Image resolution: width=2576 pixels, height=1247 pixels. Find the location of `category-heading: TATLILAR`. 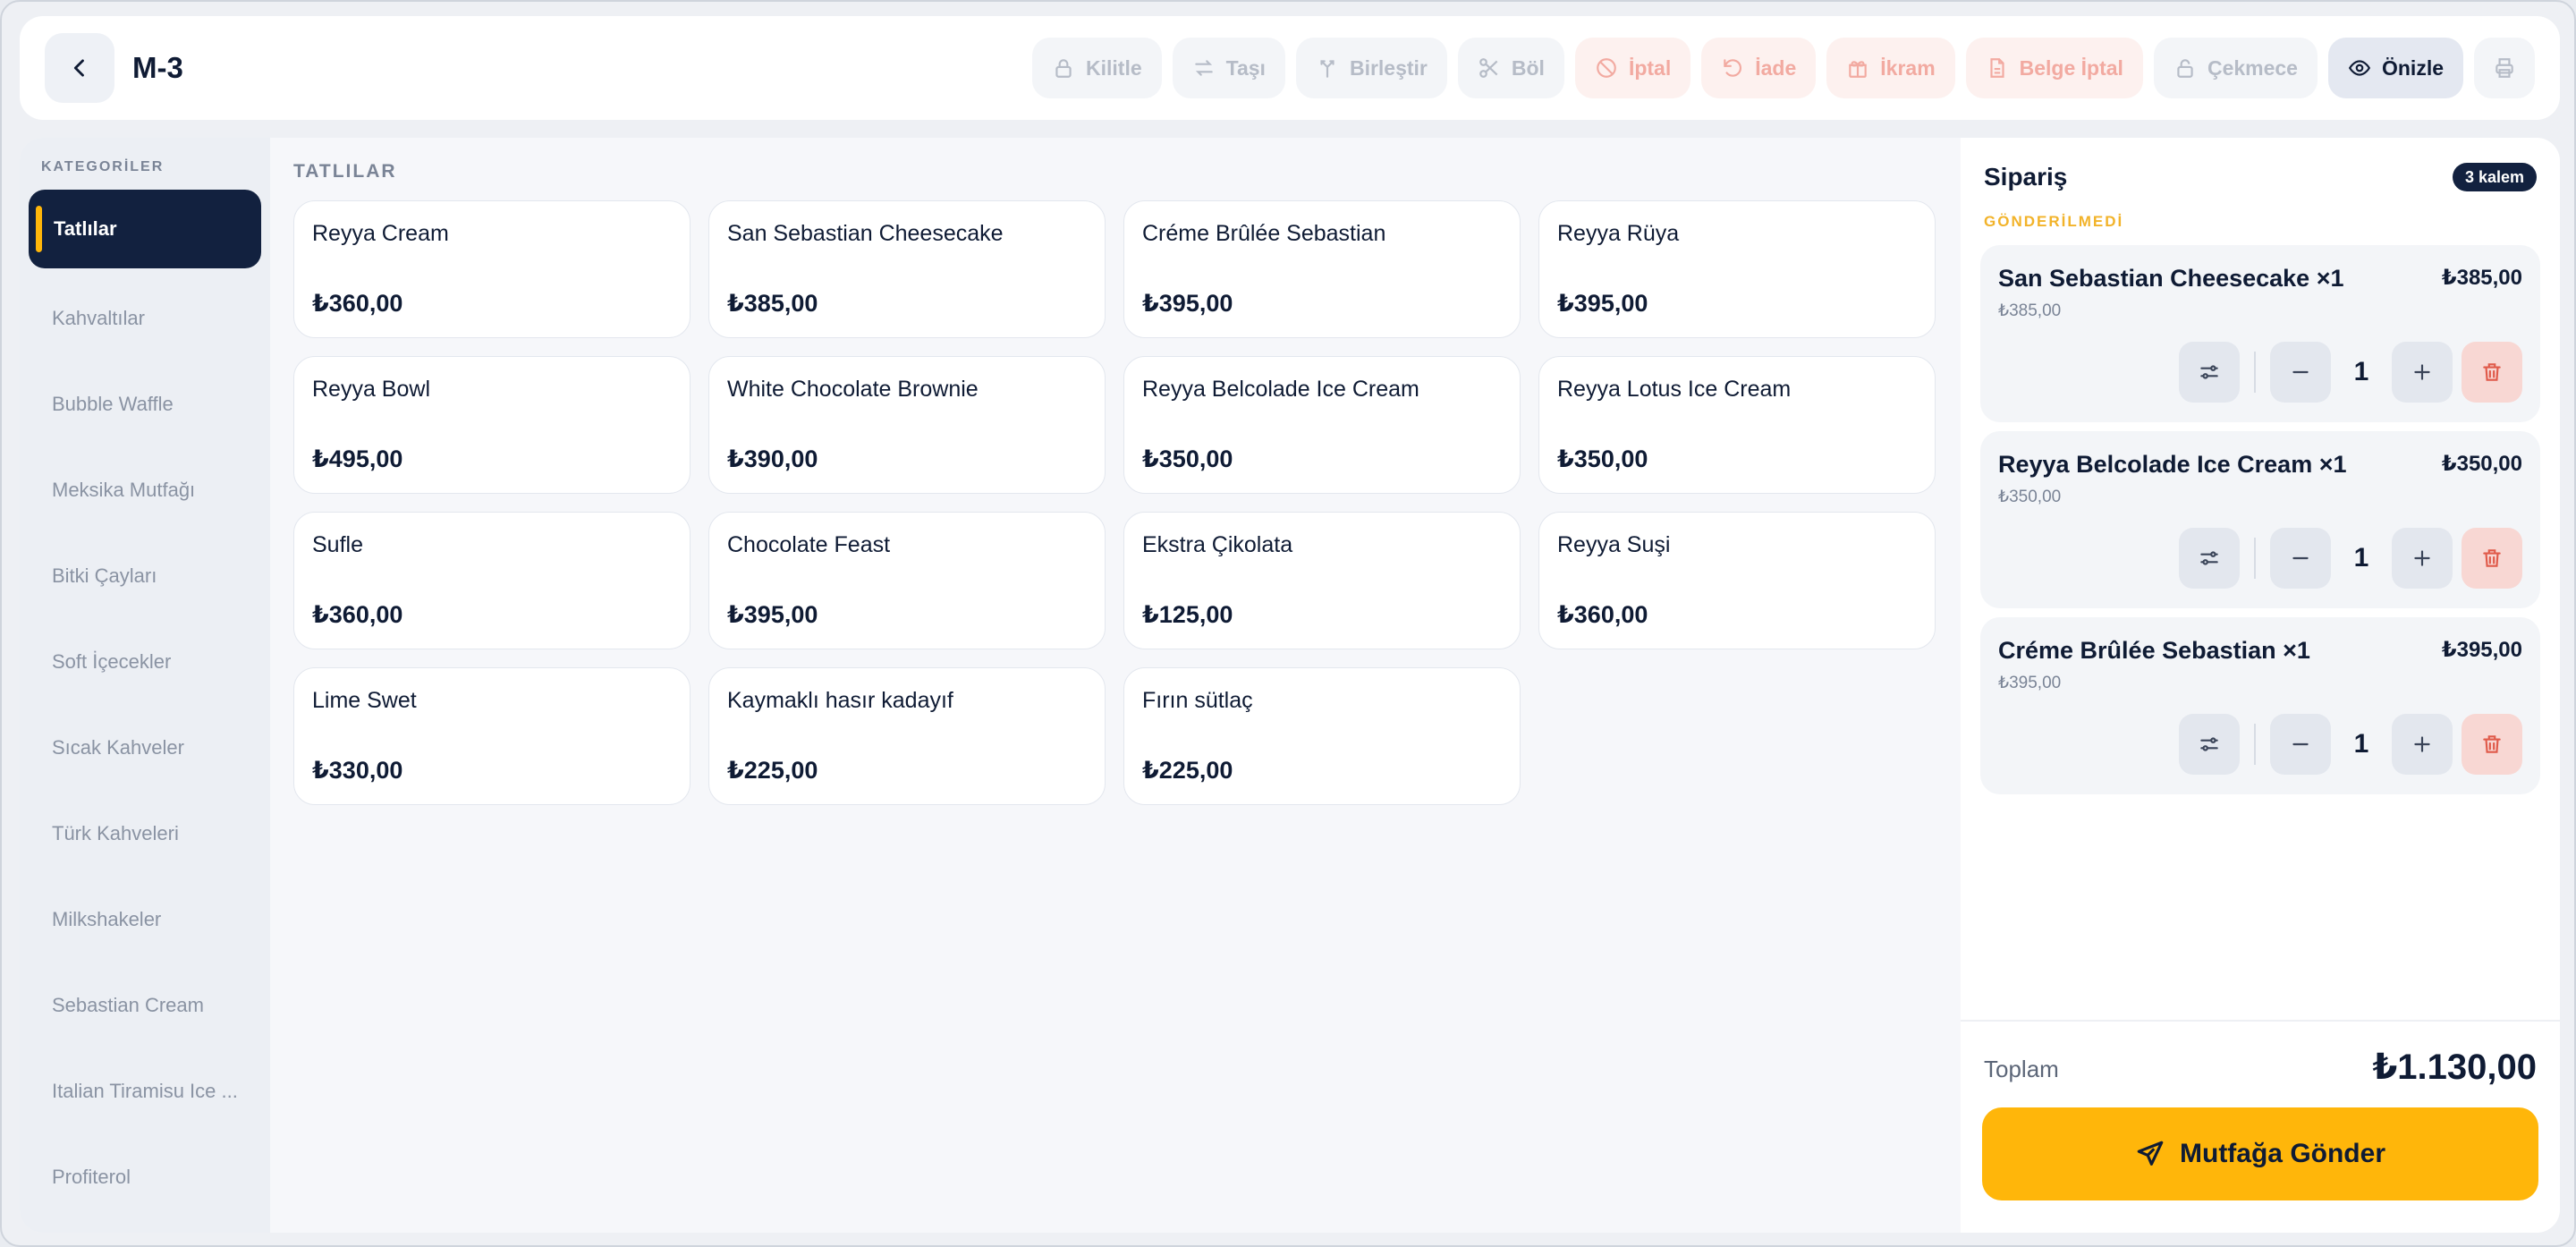

category-heading: TATLILAR is located at coordinates (345, 171).